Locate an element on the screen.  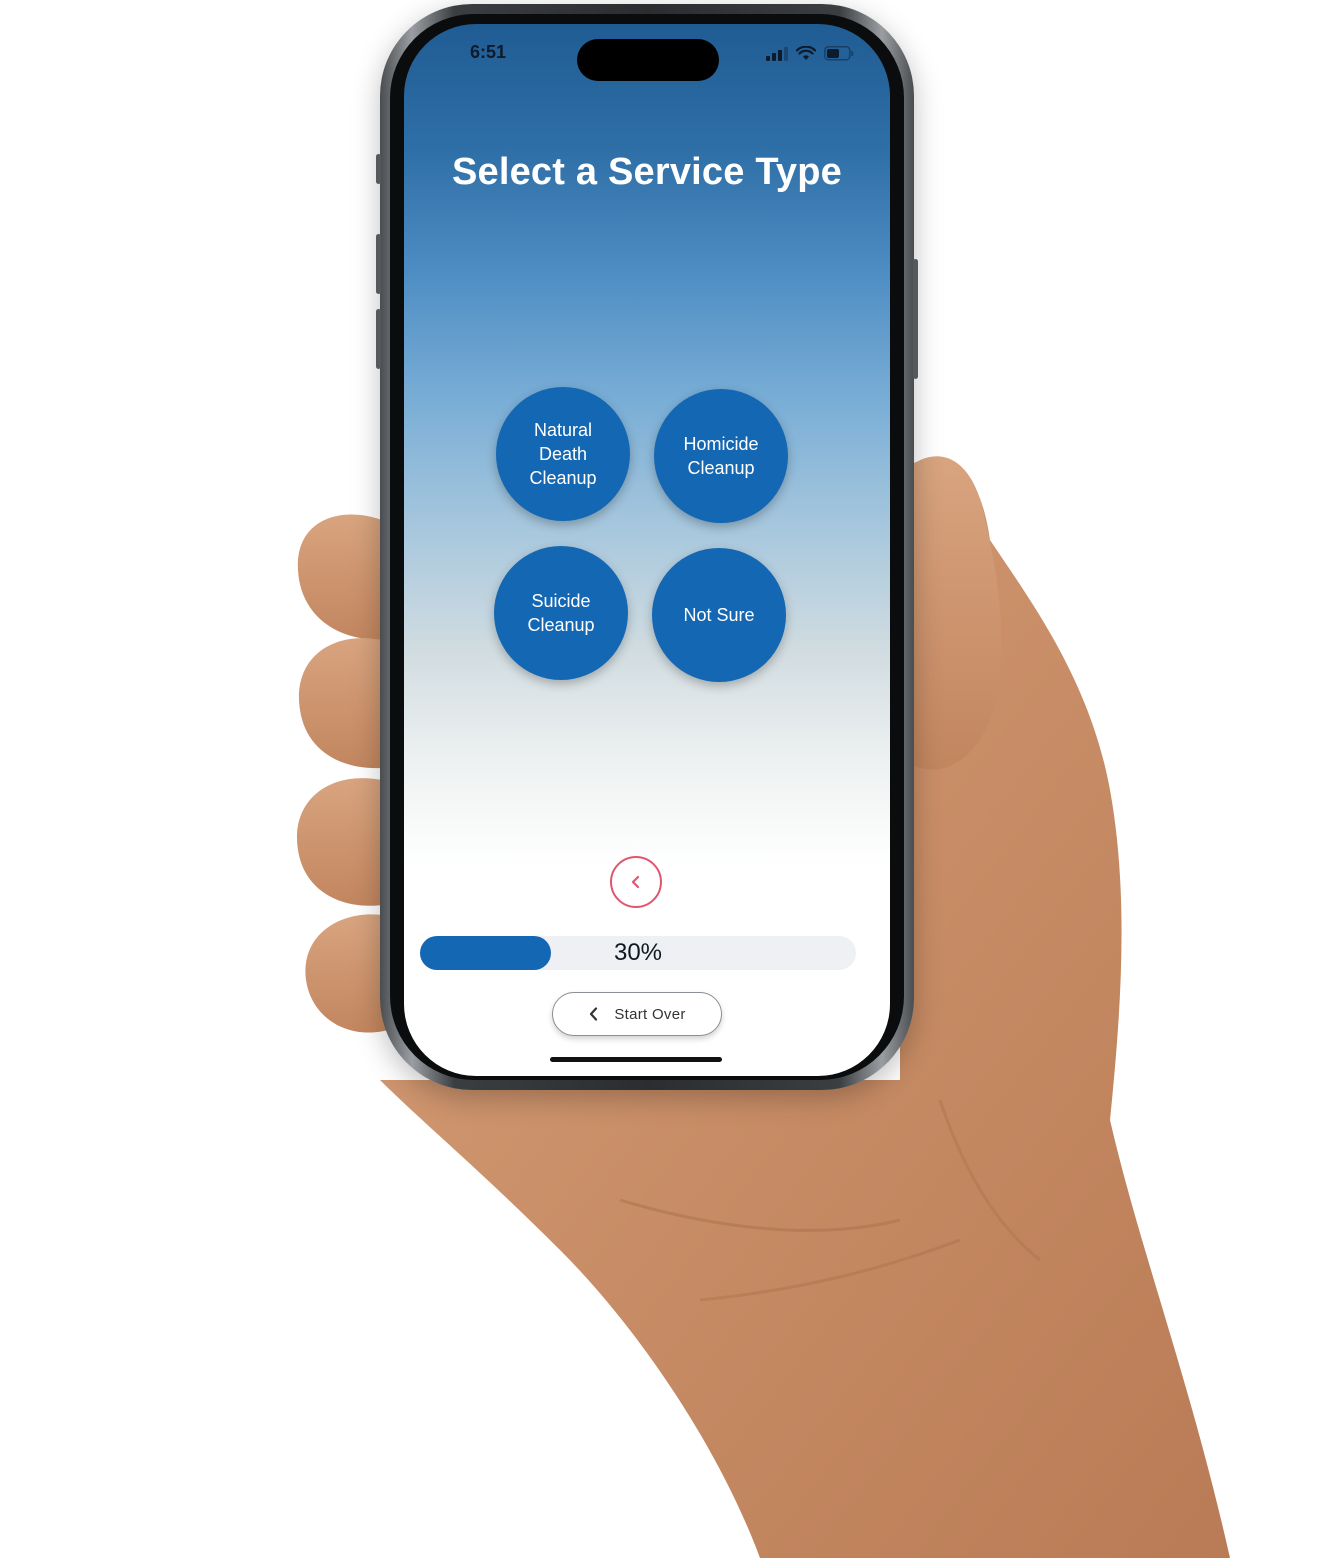
progress-label: 30% is located at coordinates (638, 952).